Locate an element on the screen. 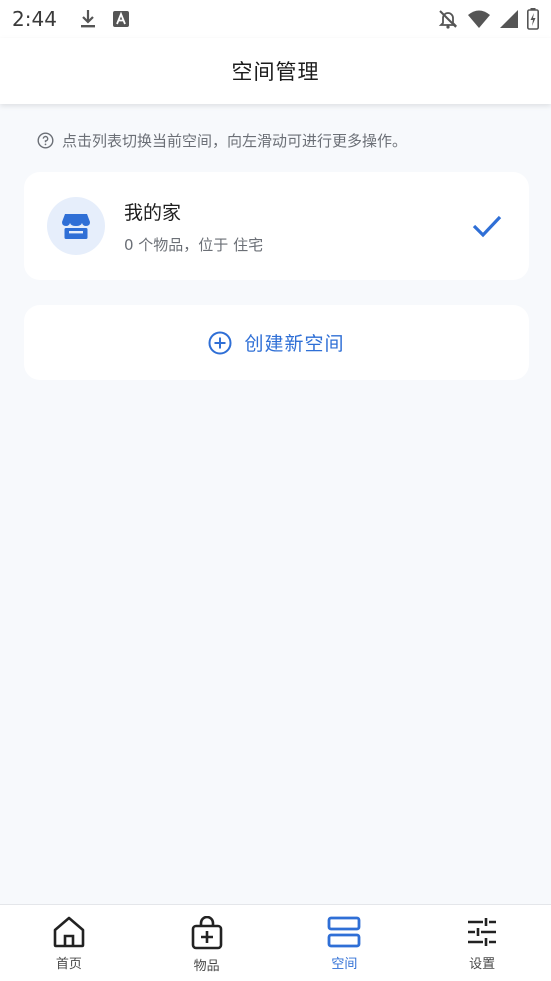 The image size is (551, 981). download-icon is located at coordinates (87, 19).